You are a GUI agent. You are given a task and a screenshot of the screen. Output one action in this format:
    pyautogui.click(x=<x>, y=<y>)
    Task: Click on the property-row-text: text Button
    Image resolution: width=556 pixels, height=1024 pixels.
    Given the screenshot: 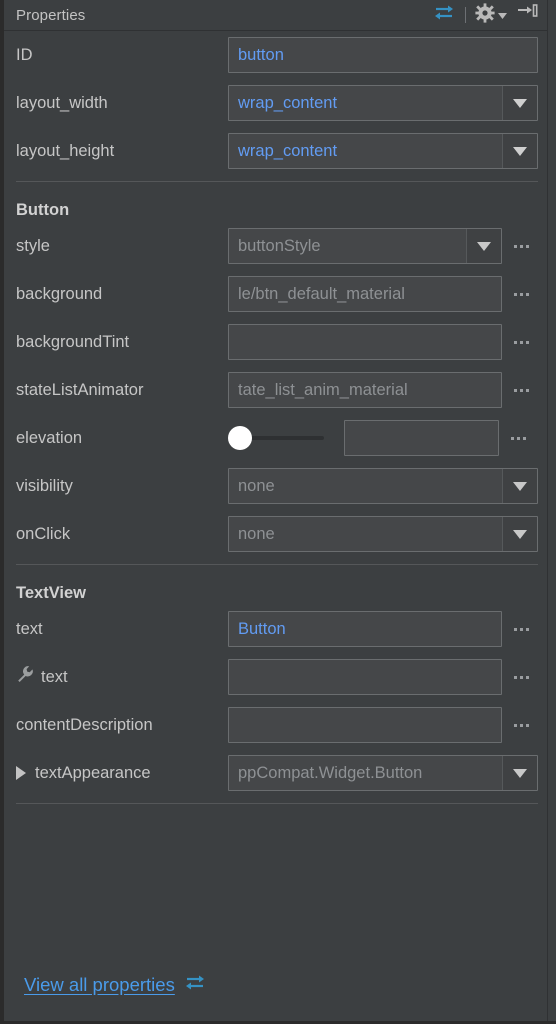 What is the action you would take?
    pyautogui.click(x=276, y=629)
    